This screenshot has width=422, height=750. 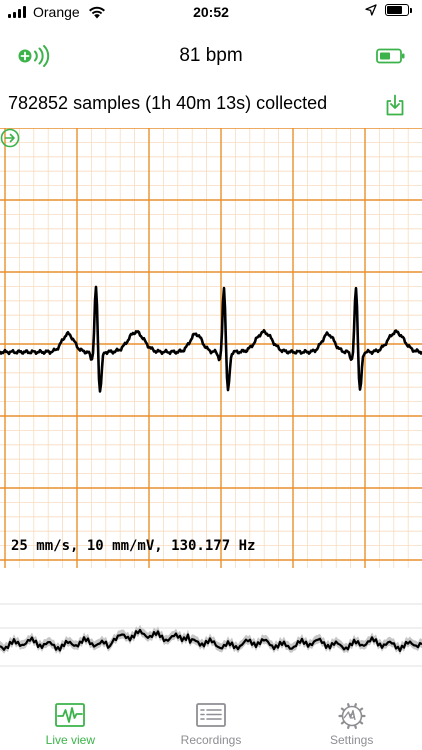 I want to click on location-arrow-icon, so click(x=371, y=10).